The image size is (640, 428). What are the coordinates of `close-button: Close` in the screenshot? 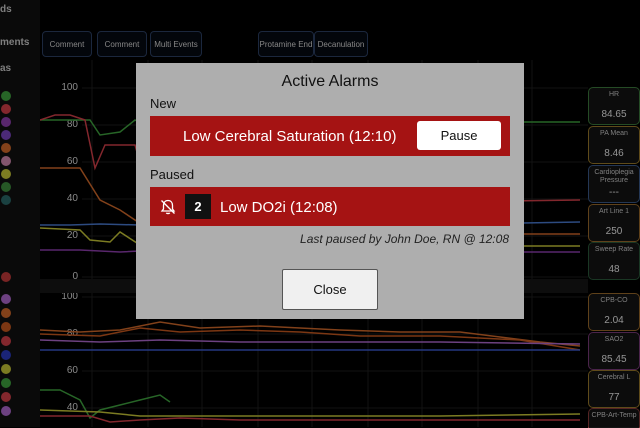 It's located at (330, 289).